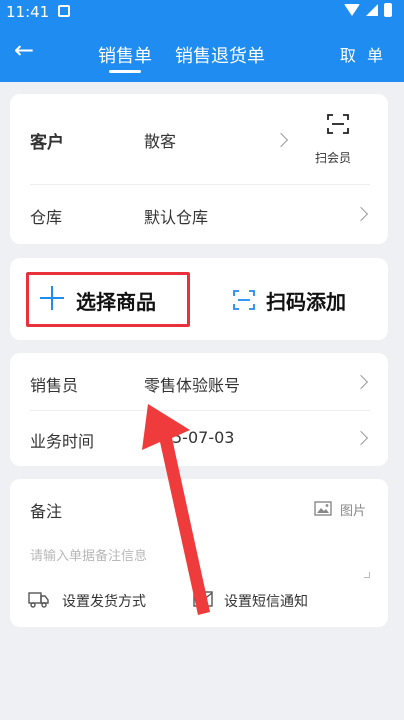 The image size is (404, 720). What do you see at coordinates (372, 10) in the screenshot?
I see `signal-icon` at bounding box center [372, 10].